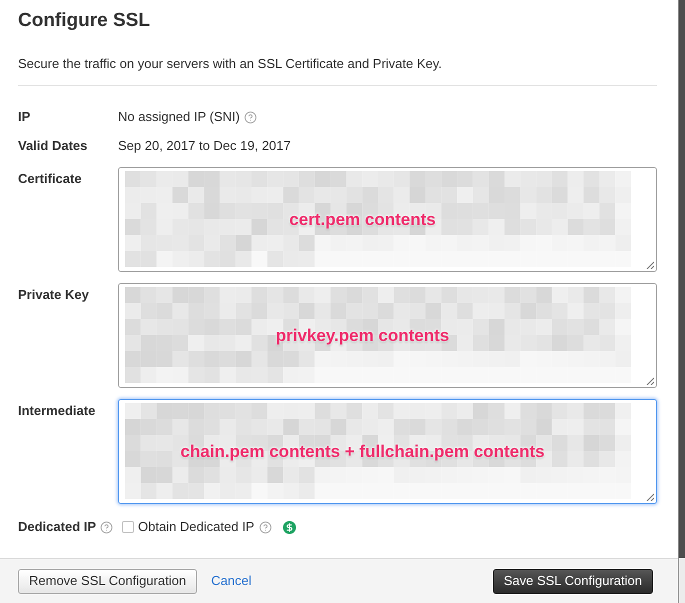 The width and height of the screenshot is (685, 603). I want to click on checkbox-label: Obtain Dedicated IP, so click(196, 527).